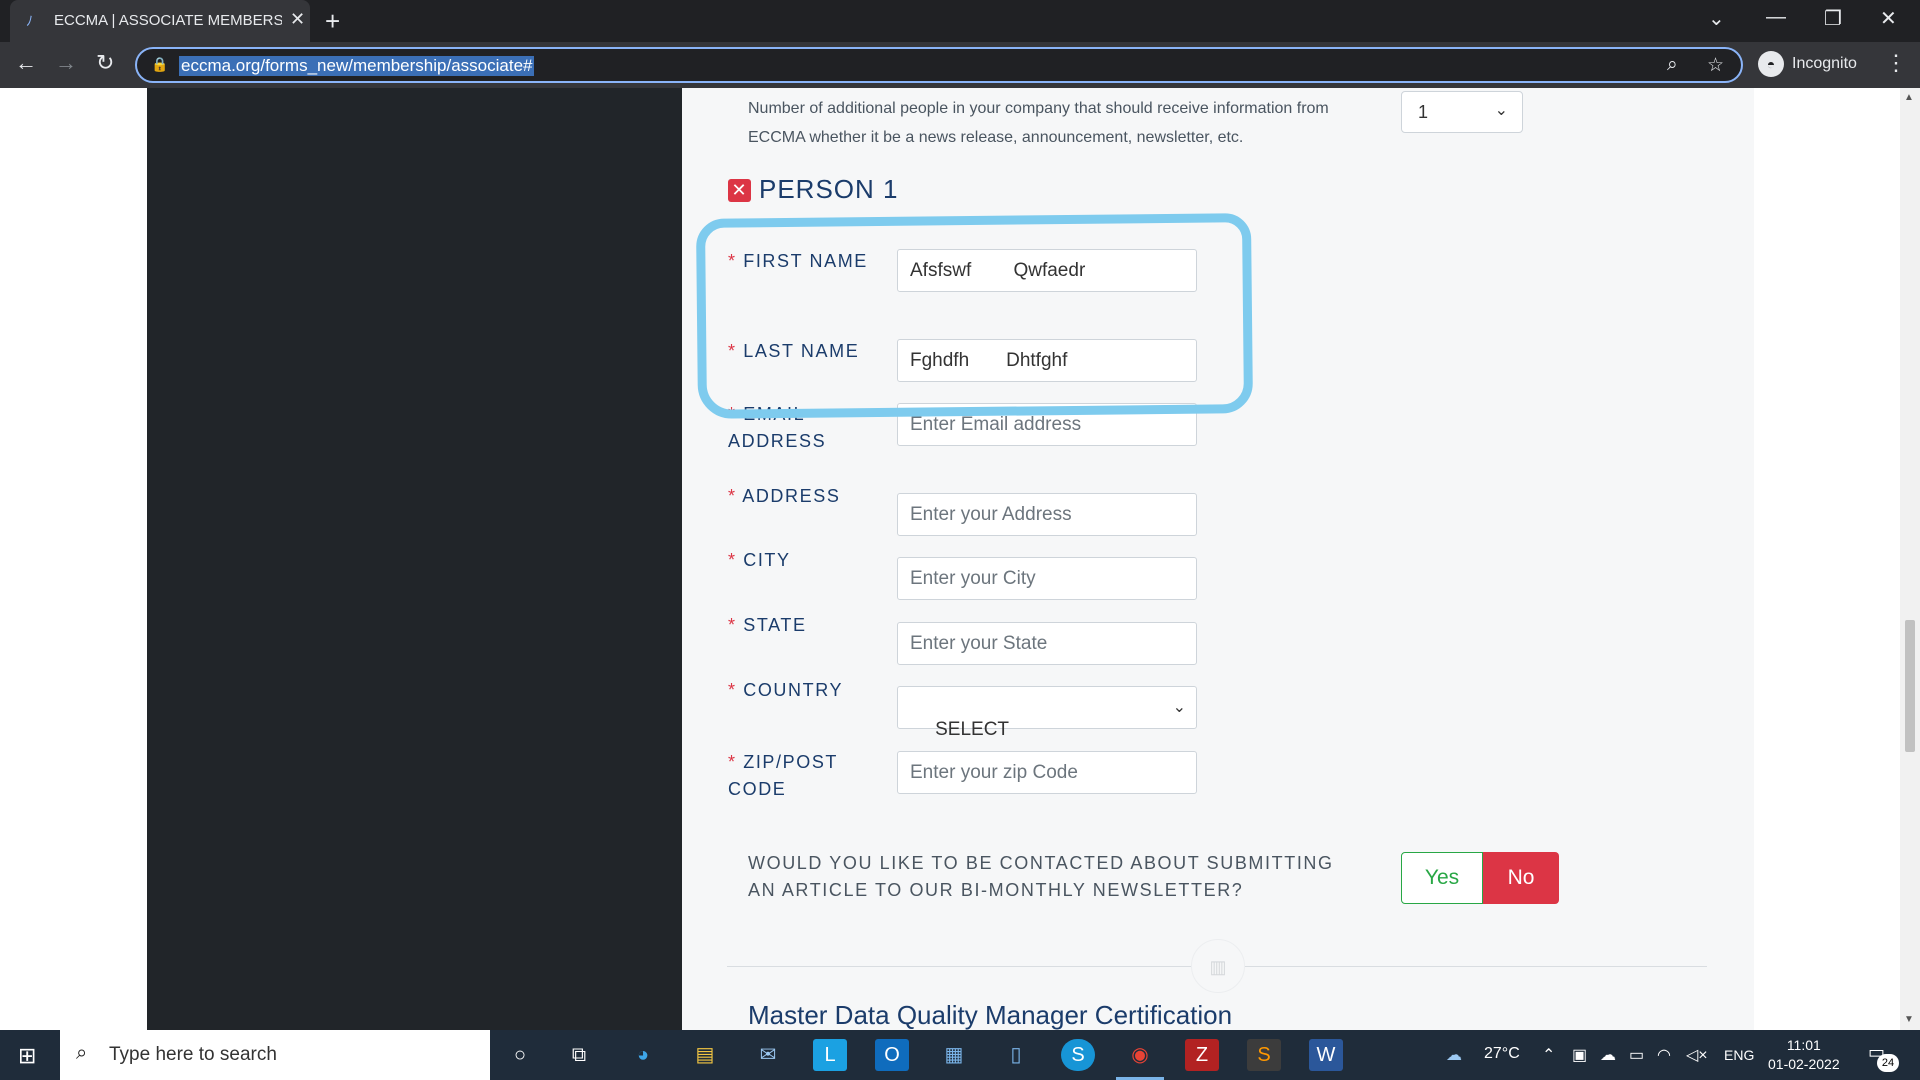  I want to click on remove-person-icon: ✕, so click(739, 190).